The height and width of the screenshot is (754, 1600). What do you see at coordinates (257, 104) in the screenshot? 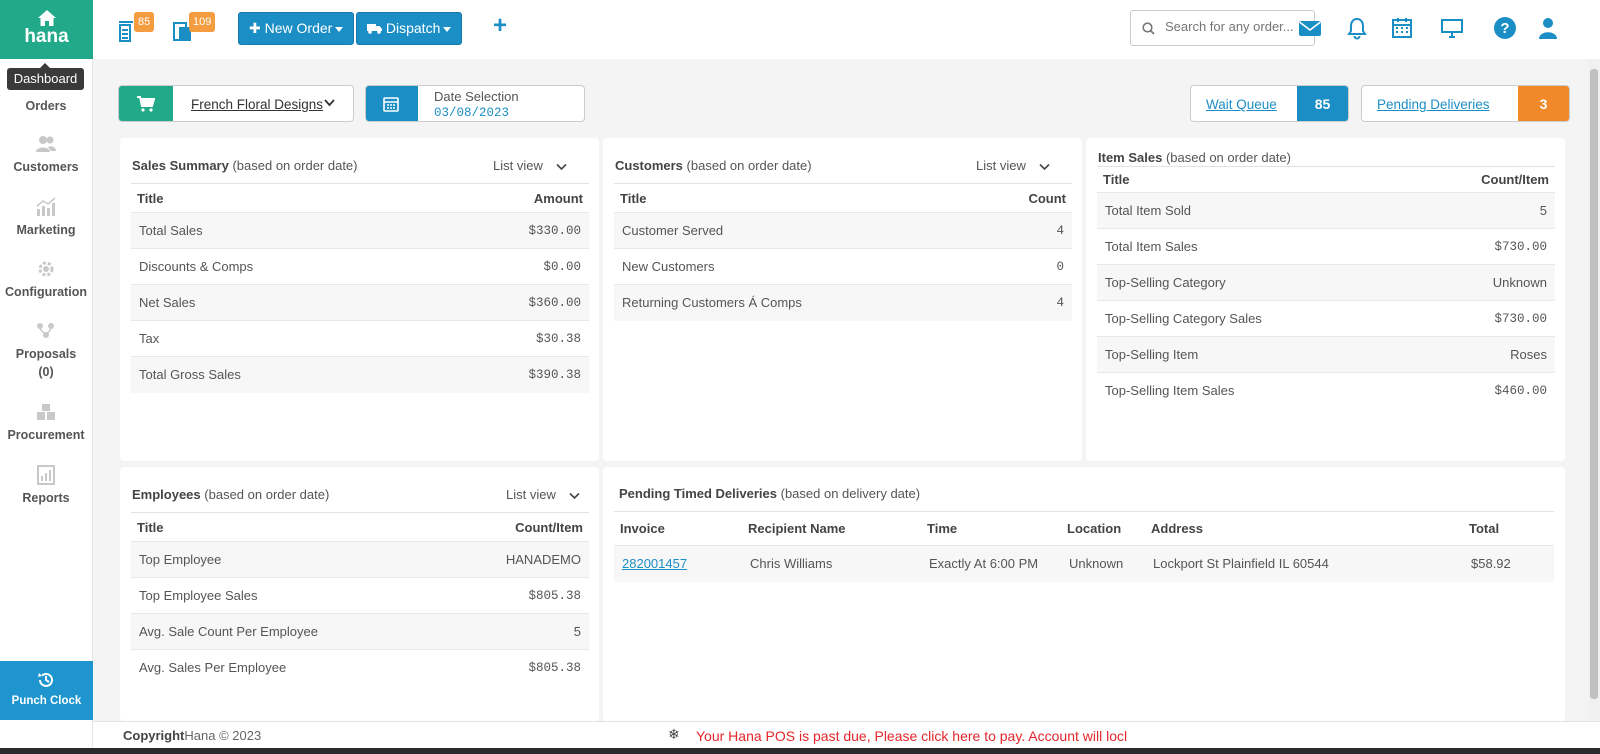
I see `store-name: French Floral Designs` at bounding box center [257, 104].